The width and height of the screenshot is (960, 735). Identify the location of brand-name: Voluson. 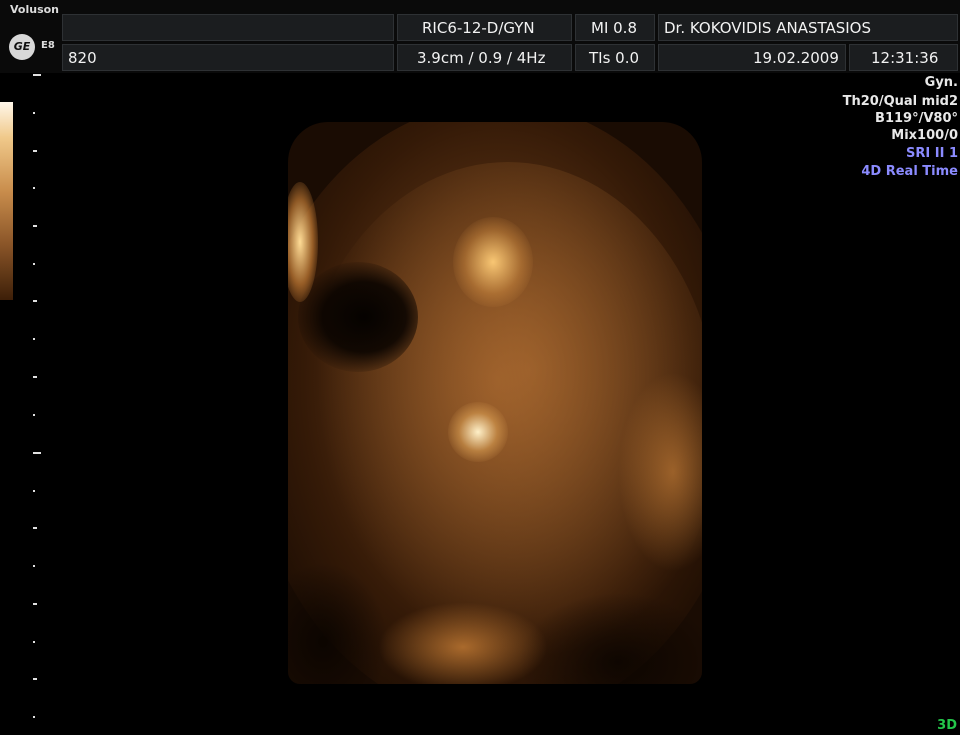
(35, 9).